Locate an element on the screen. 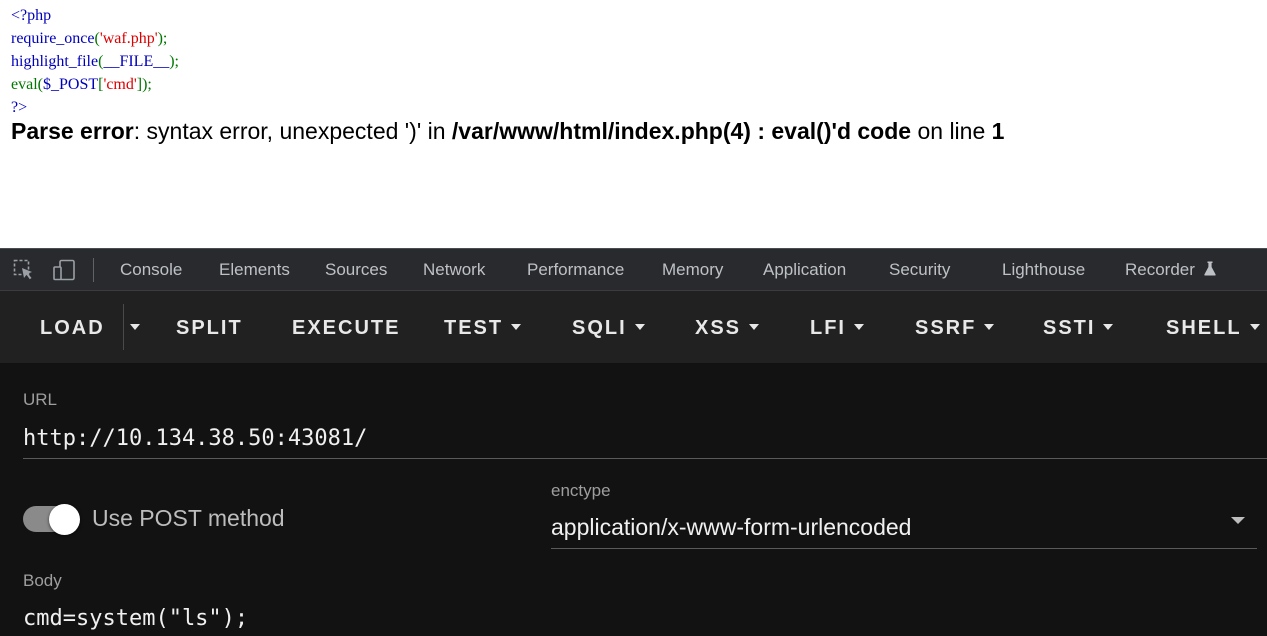 The height and width of the screenshot is (636, 1267). tab-recorder: Recorder is located at coordinates (1170, 270).